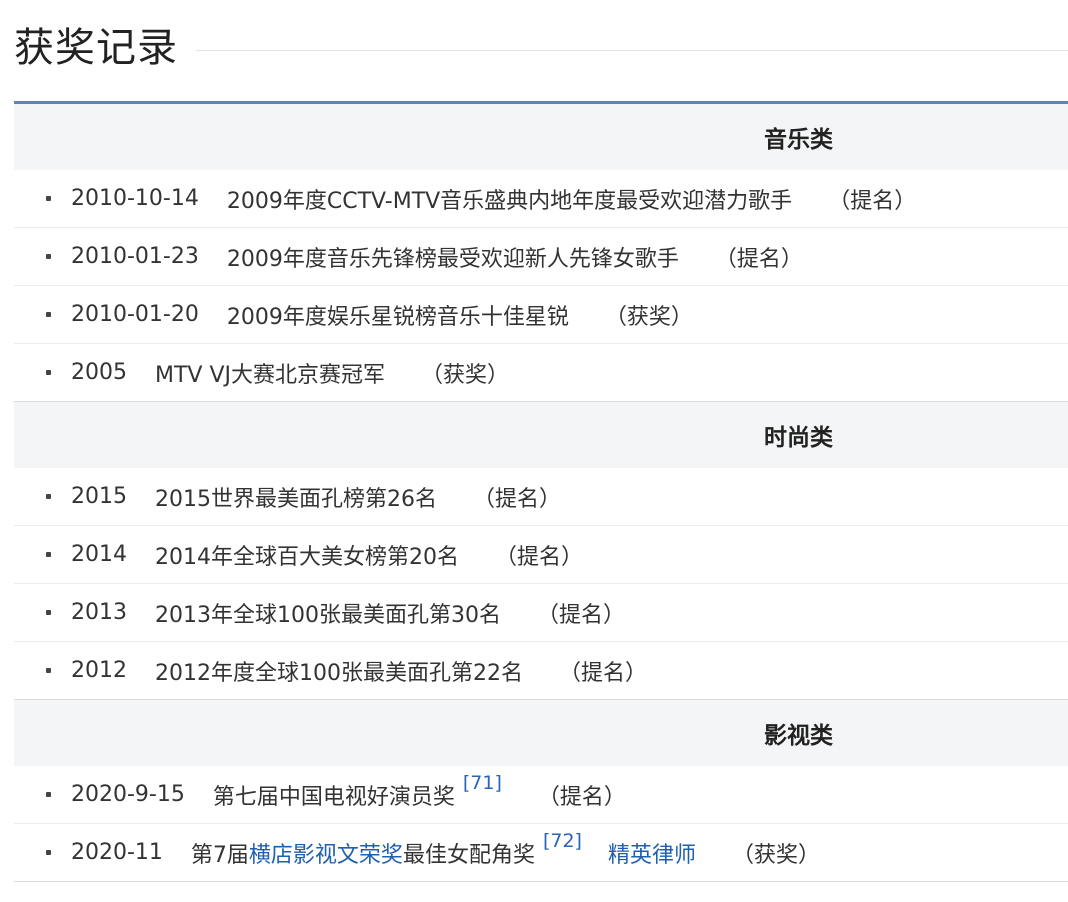 This screenshot has height=902, width=1068. I want to click on award-row: 2013 2013年全球100张最美面孔第30名 （提名）, so click(541, 612).